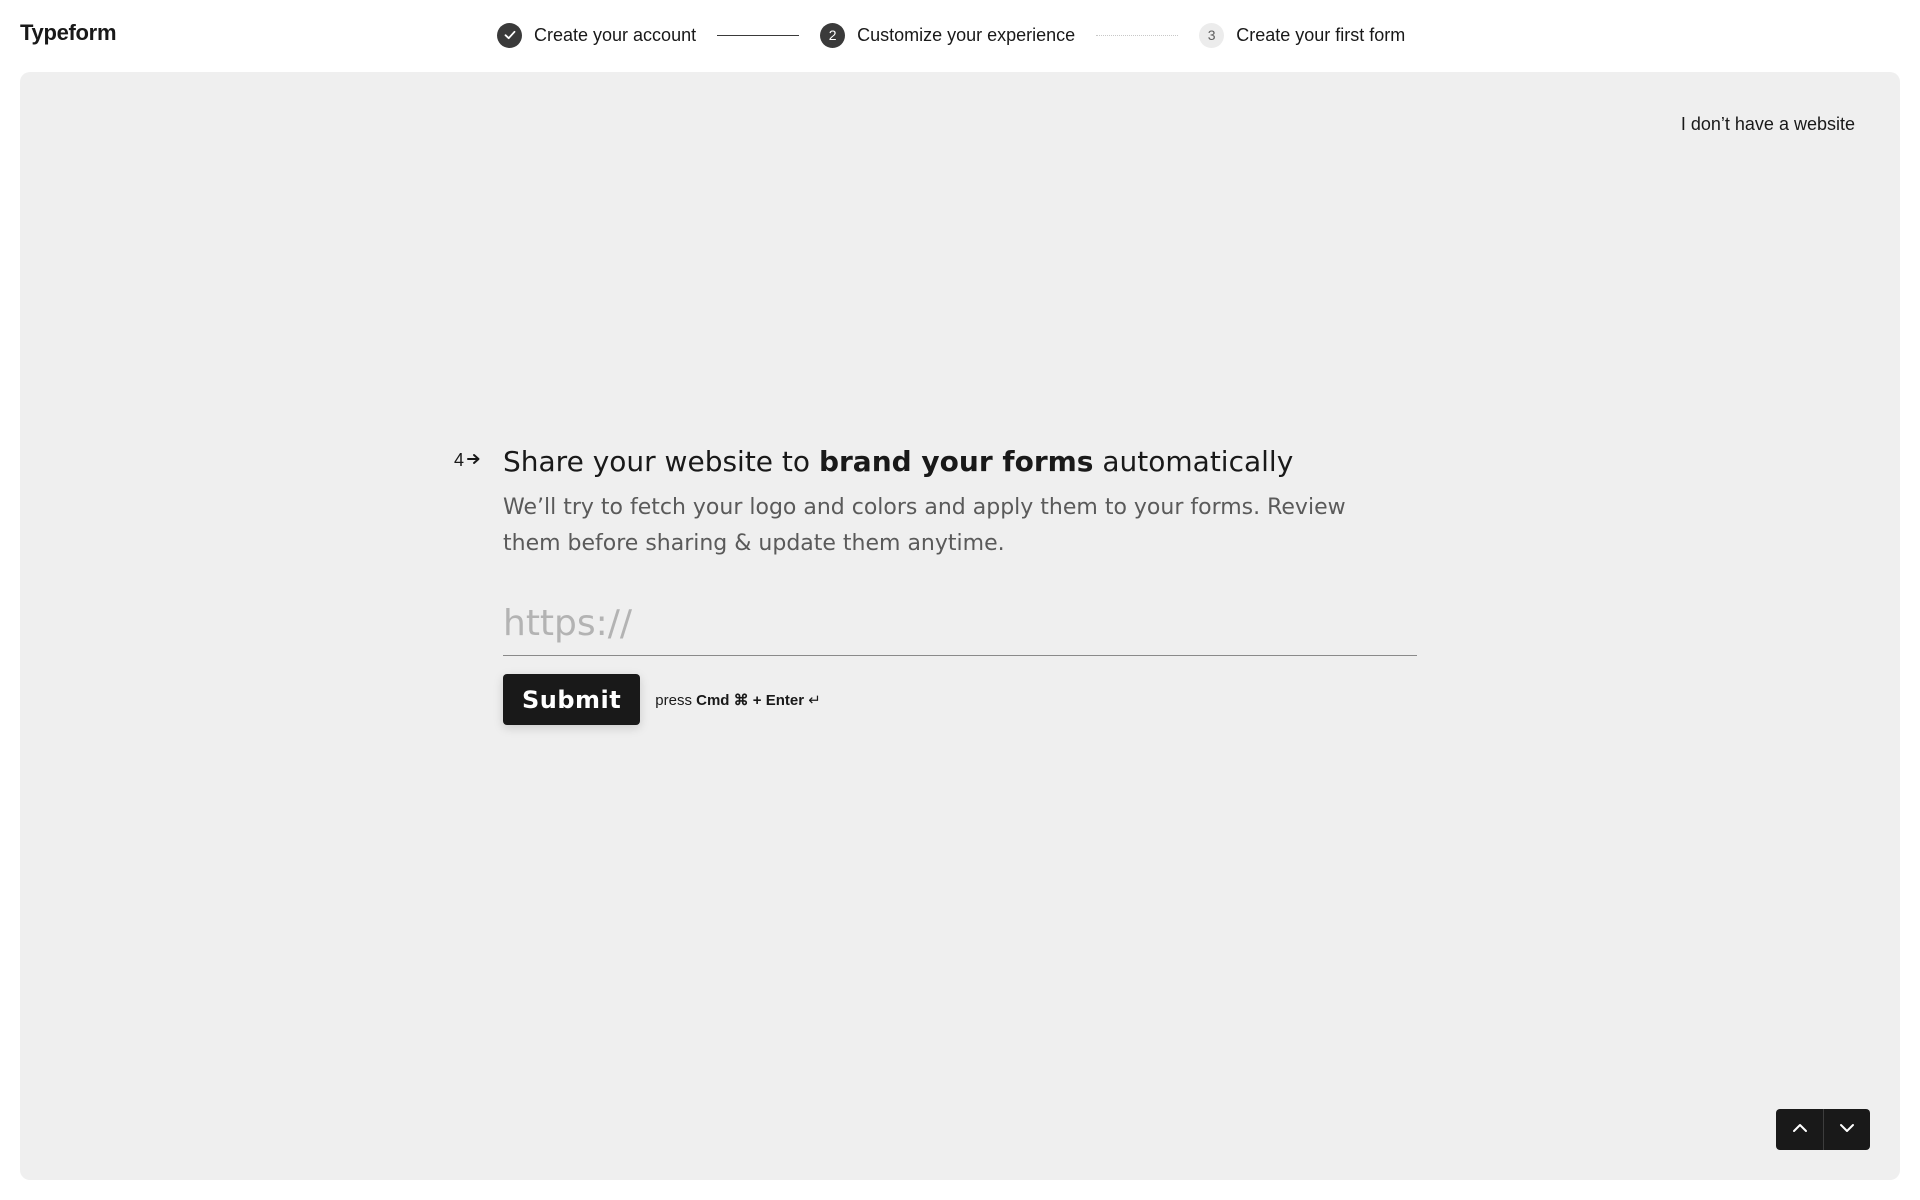 This screenshot has height=1200, width=1920. I want to click on next-question-button, so click(1846, 1129).